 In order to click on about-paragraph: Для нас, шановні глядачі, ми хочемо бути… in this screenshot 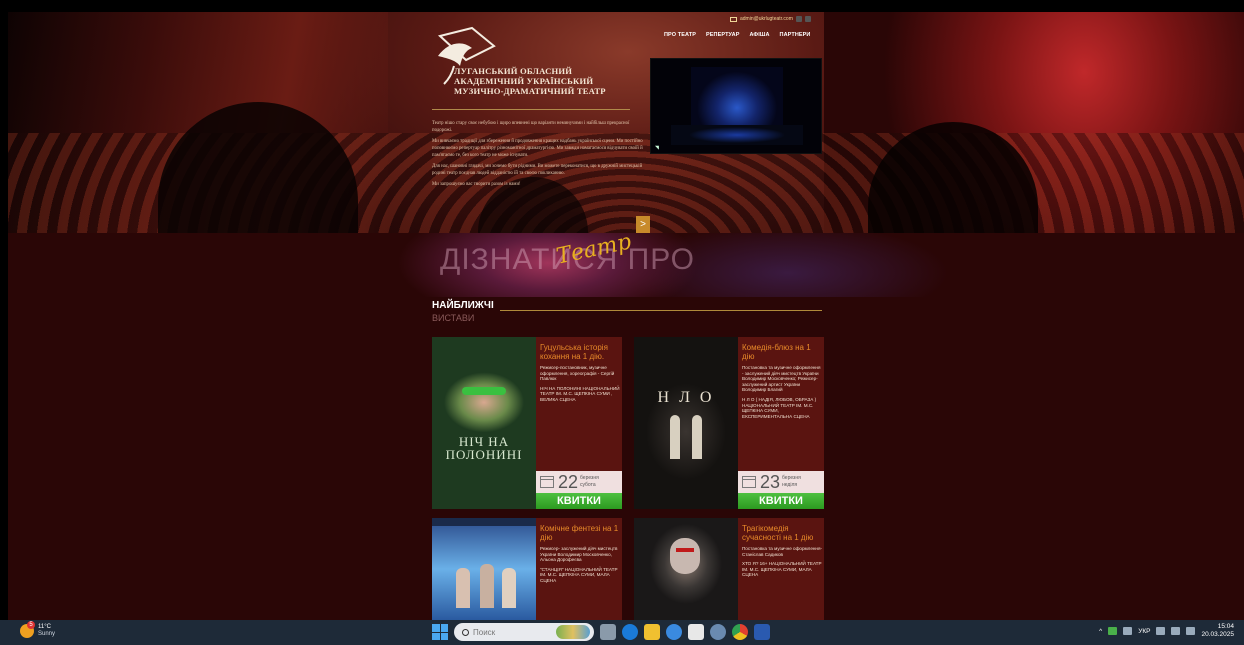, I will do `click(537, 170)`.